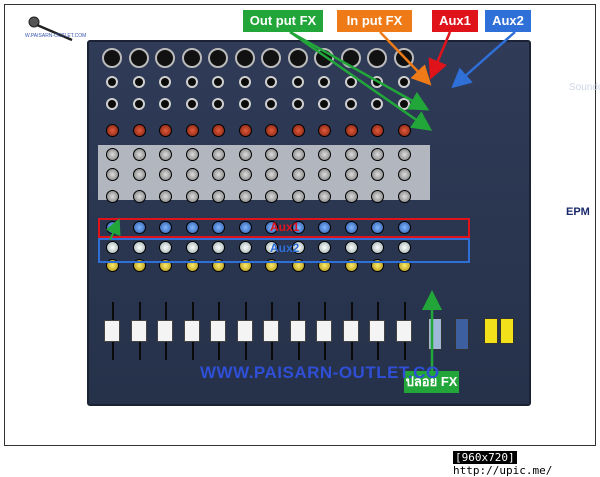 Image resolution: width=600 pixels, height=477 pixels. I want to click on master-fader-left, so click(491, 331).